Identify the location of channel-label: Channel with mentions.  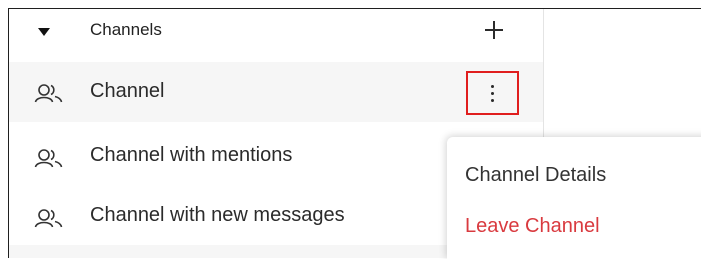
(191, 155).